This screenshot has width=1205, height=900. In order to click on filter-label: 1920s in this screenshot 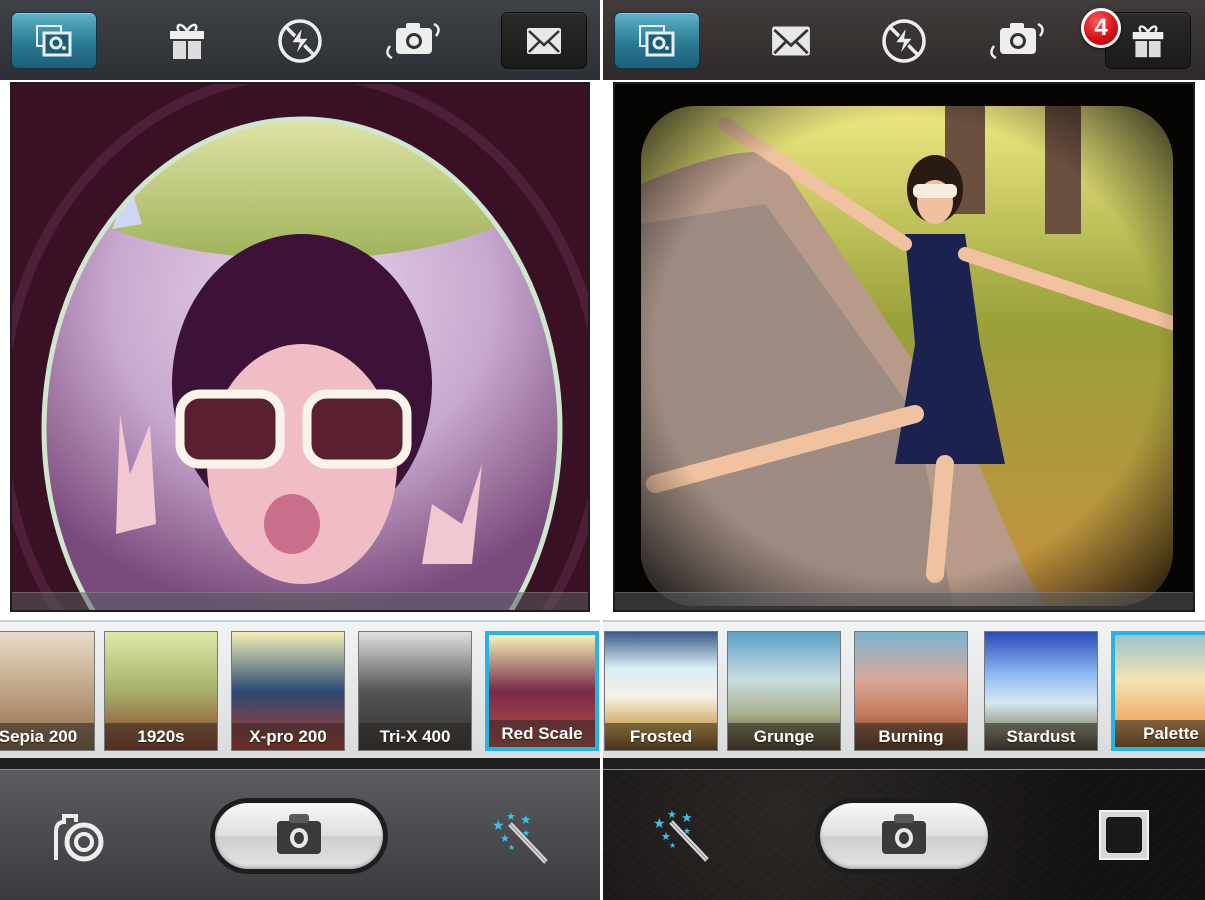, I will do `click(161, 736)`.